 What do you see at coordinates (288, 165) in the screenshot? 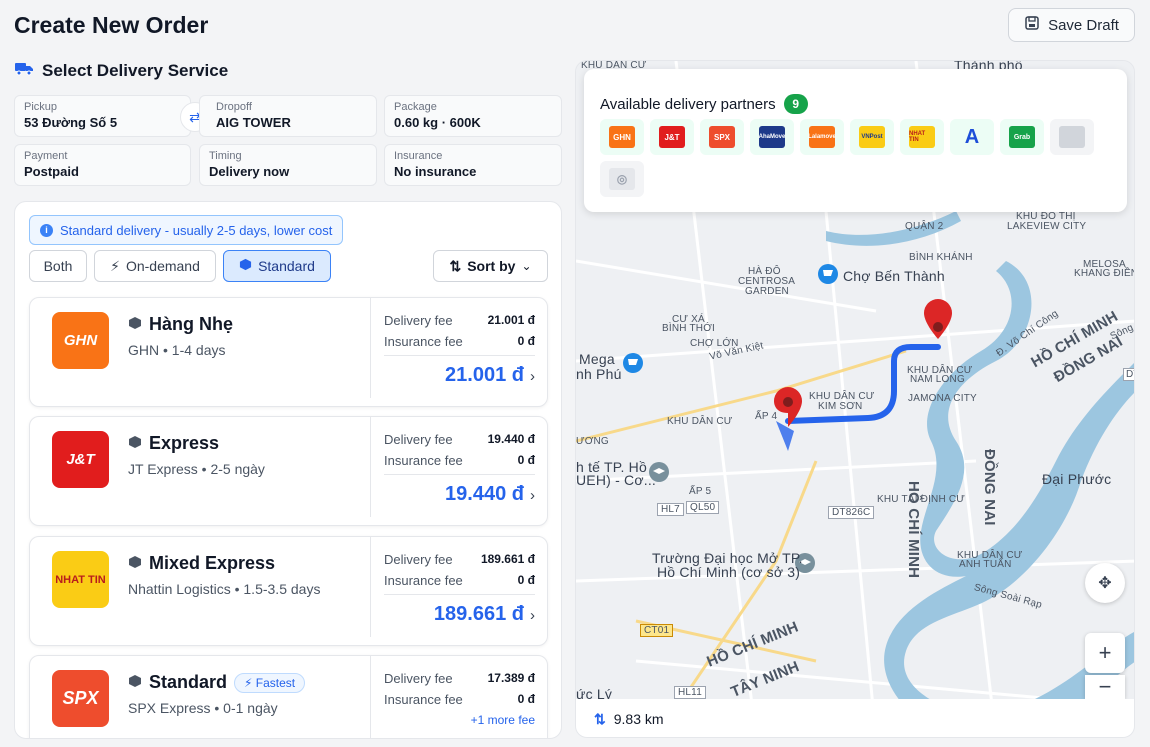
I see `timing-field: Timing Delivery now` at bounding box center [288, 165].